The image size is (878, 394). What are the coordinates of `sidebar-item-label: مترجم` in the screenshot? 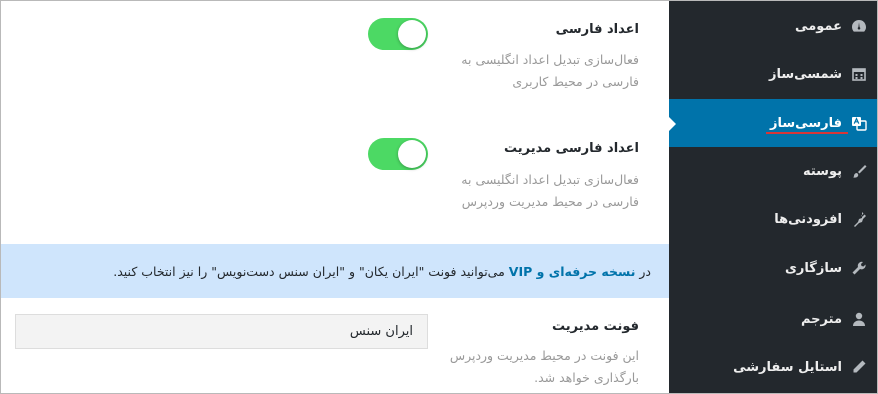 It's located at (821, 319).